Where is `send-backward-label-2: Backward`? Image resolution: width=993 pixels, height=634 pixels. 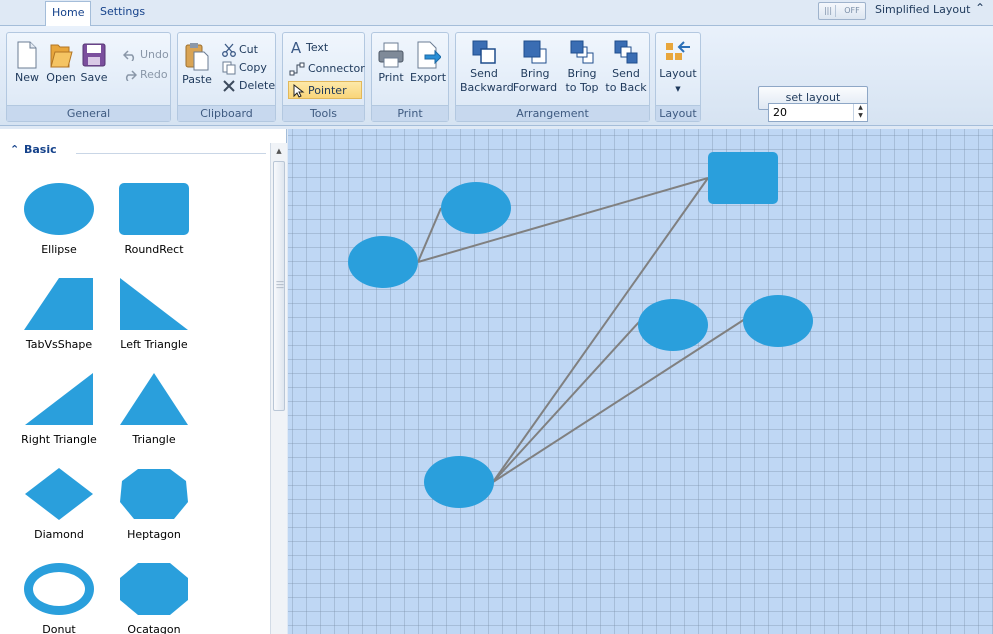
send-backward-label-2: Backward is located at coordinates (487, 87).